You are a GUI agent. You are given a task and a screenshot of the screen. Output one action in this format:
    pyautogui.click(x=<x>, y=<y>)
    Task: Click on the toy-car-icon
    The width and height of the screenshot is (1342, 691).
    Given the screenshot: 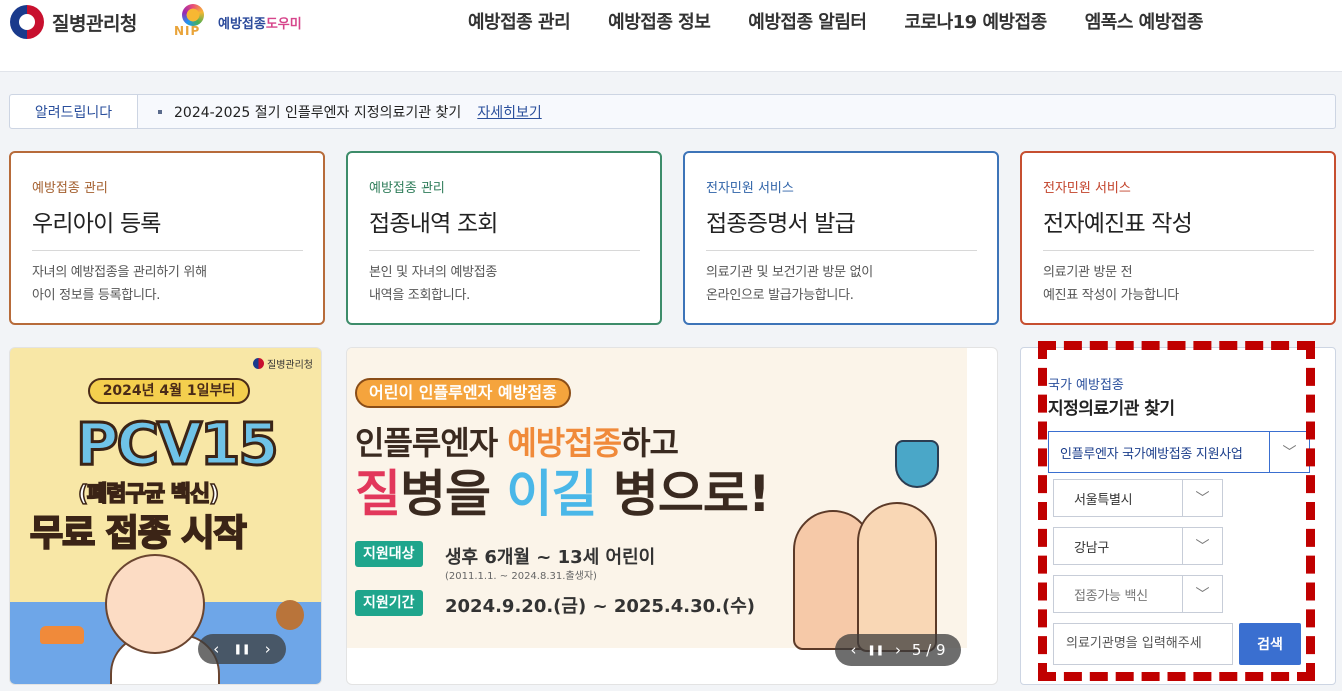 What is the action you would take?
    pyautogui.click(x=62, y=635)
    